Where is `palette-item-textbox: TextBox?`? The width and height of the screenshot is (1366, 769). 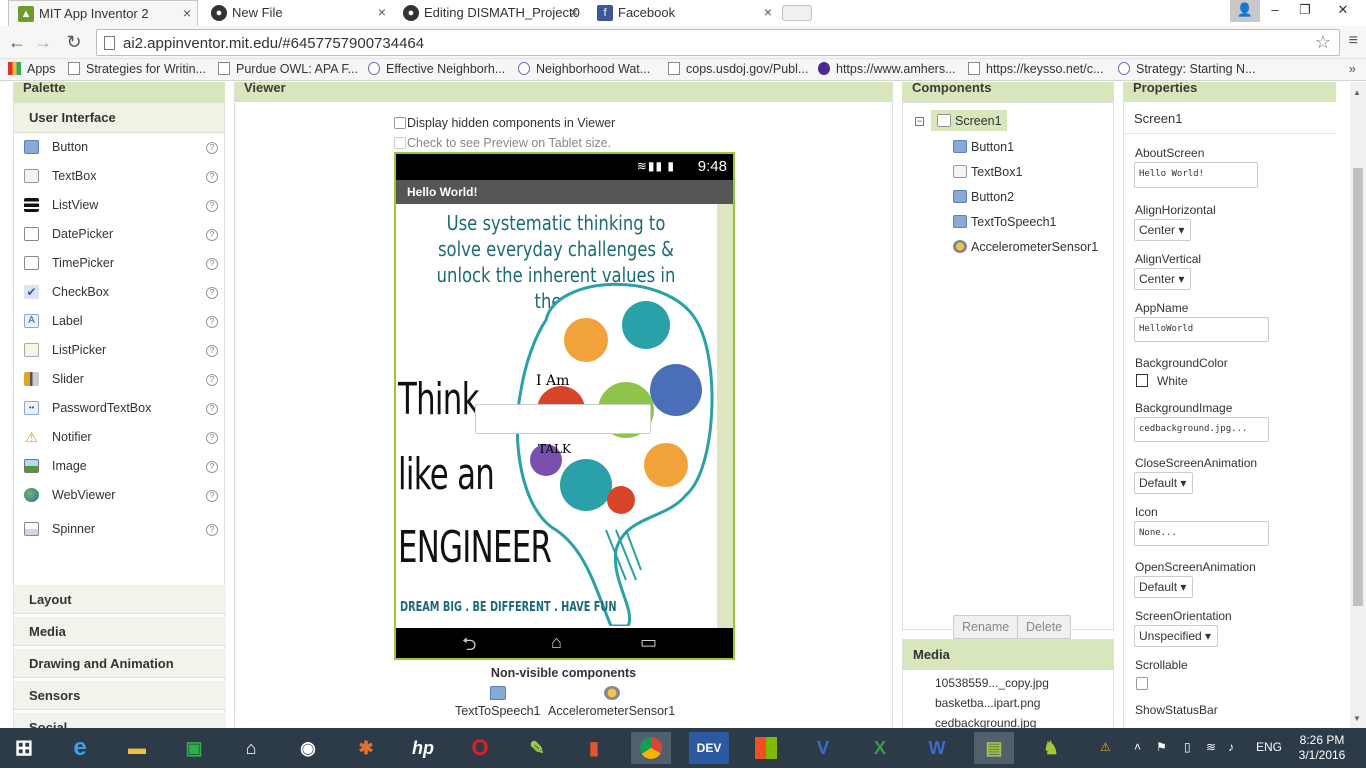
palette-item-textbox: TextBox? is located at coordinates (119, 176).